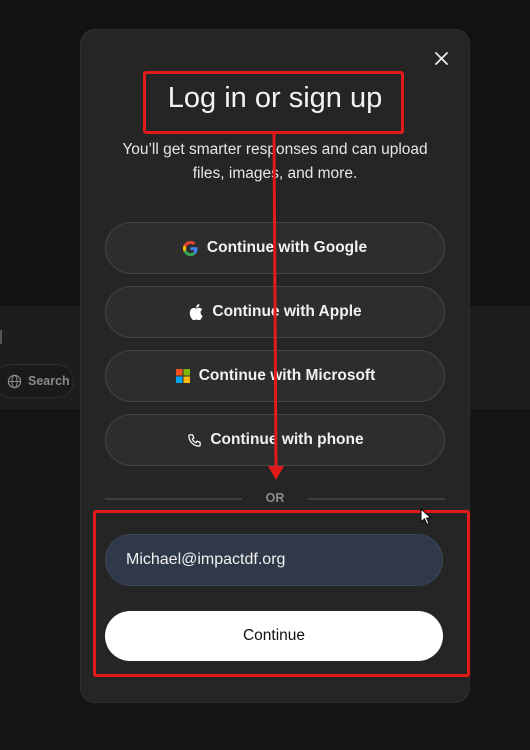 The height and width of the screenshot is (750, 530). I want to click on continue-with-google-button: Continue with Google, so click(275, 248).